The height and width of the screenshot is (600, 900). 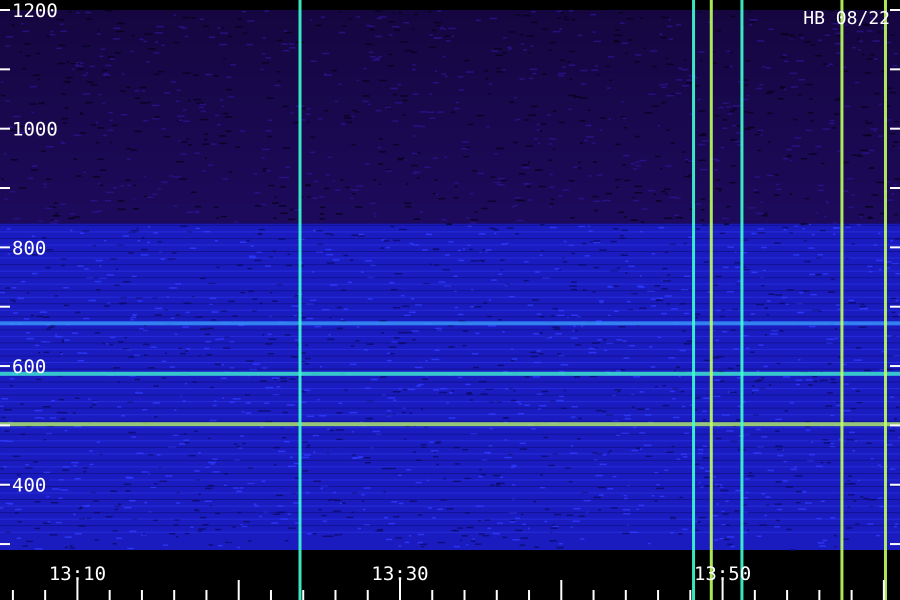 What do you see at coordinates (722, 574) in the screenshot?
I see `x-tick-label: 13:50` at bounding box center [722, 574].